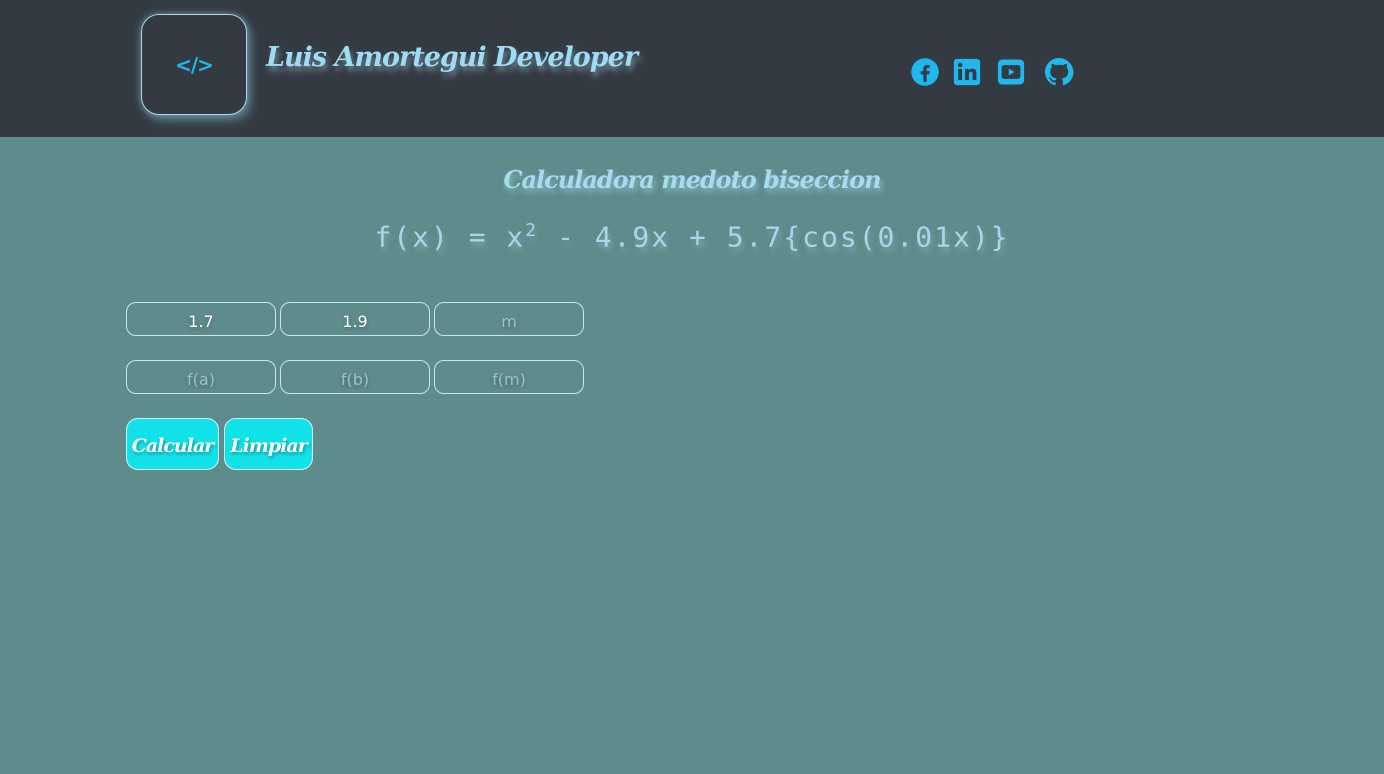 Image resolution: width=1384 pixels, height=774 pixels. I want to click on formula: f(x) = x2 - 4.9x + 5.7{cos(0.01x)}, so click(692, 236).